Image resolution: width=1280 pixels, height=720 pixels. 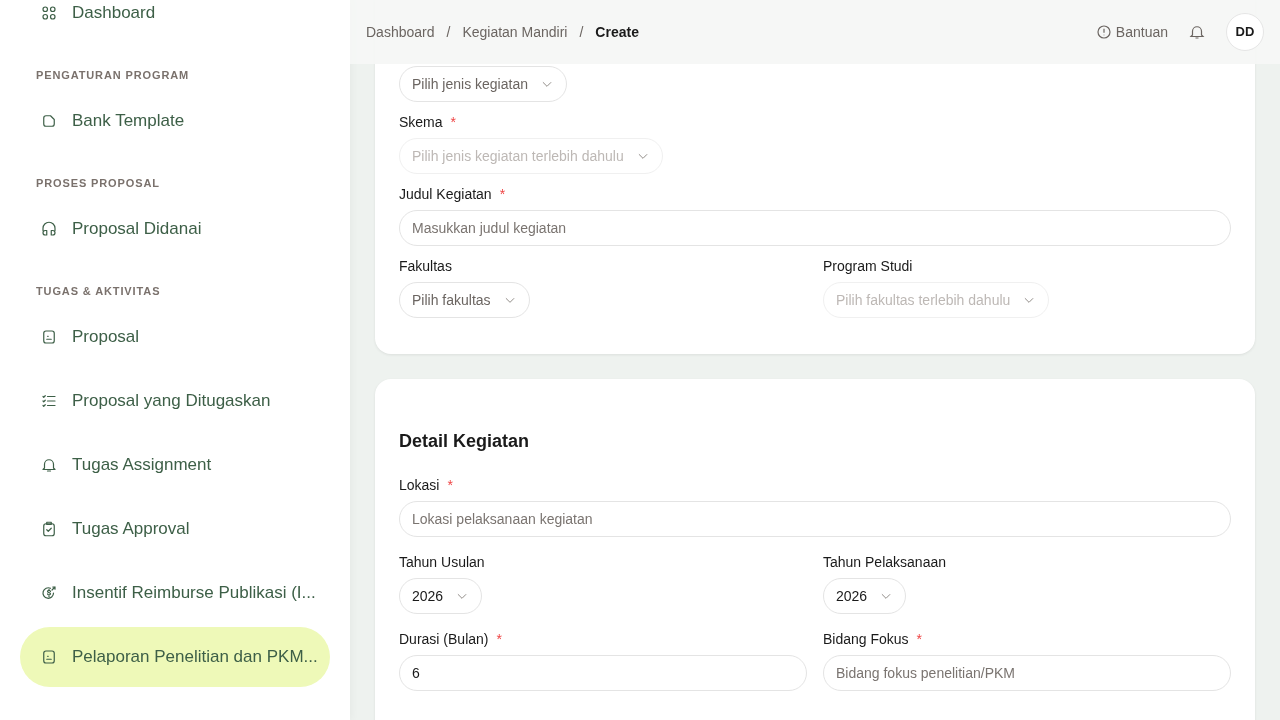 I want to click on user-avatar: DD, so click(x=1245, y=32).